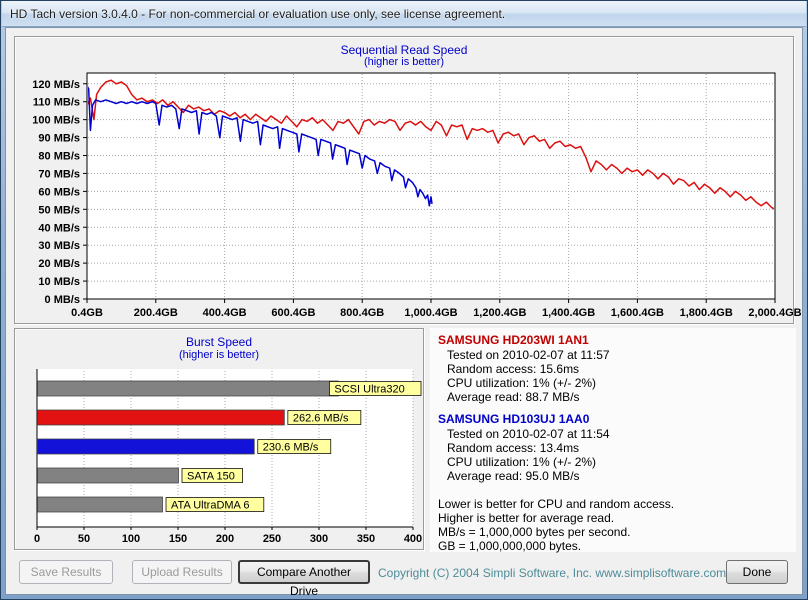 The image size is (808, 600). I want to click on seq-xtick-label: 600.4GB, so click(293, 313).